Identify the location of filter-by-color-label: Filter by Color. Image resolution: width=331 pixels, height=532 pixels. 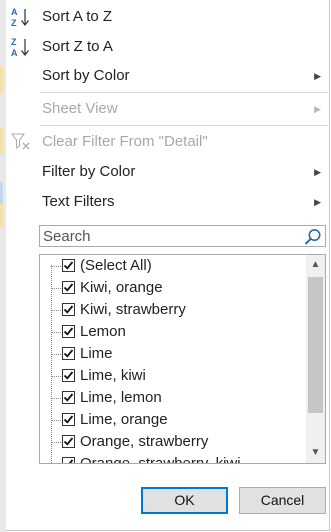
(89, 171).